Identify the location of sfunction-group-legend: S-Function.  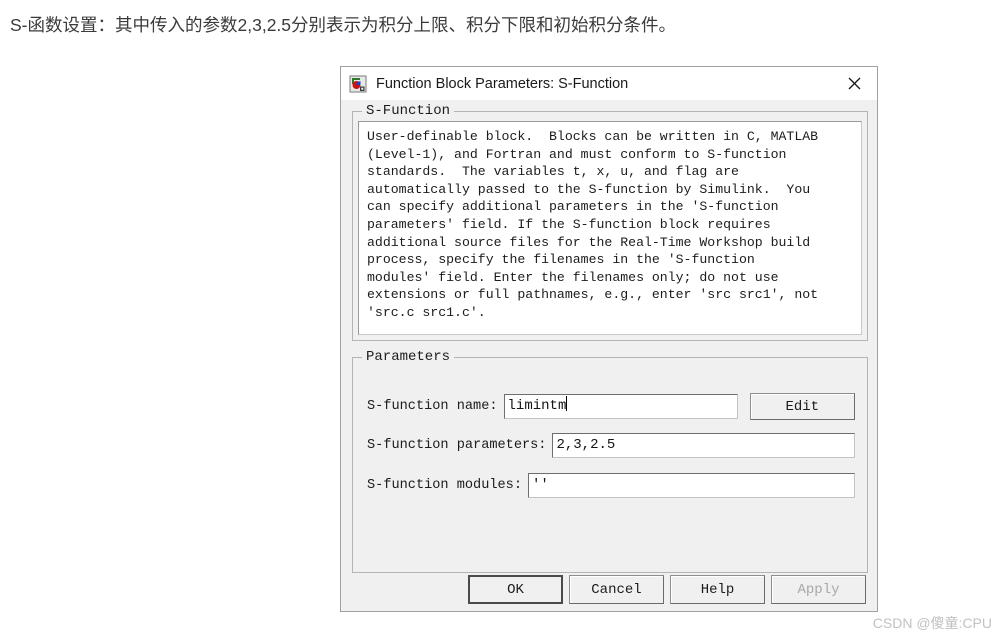
(408, 111).